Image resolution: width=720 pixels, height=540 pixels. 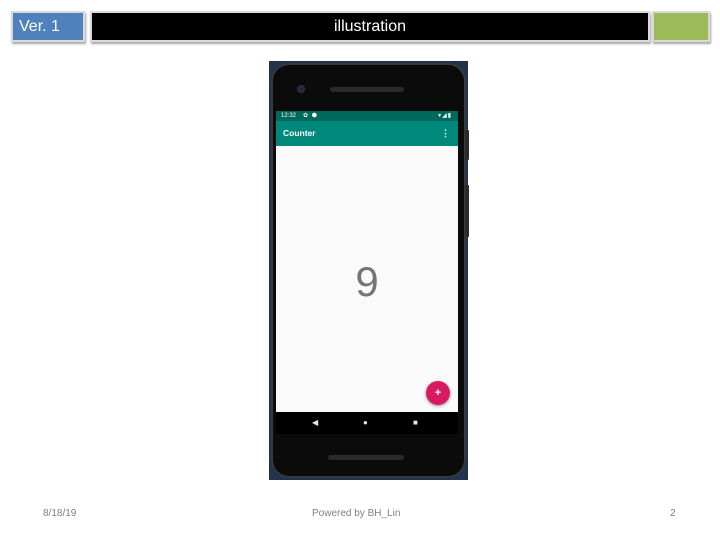 I want to click on status-bar: 12:32 ✿ ⬢ ▾◢▮, so click(x=367, y=116).